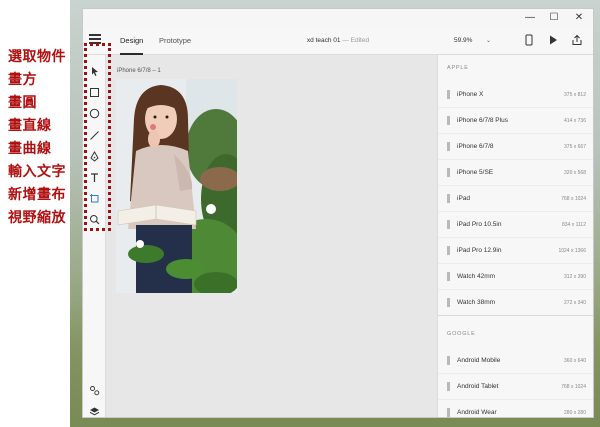 This screenshot has height=427, width=600. What do you see at coordinates (476, 302) in the screenshot?
I see `device-name: Watch 38mm` at bounding box center [476, 302].